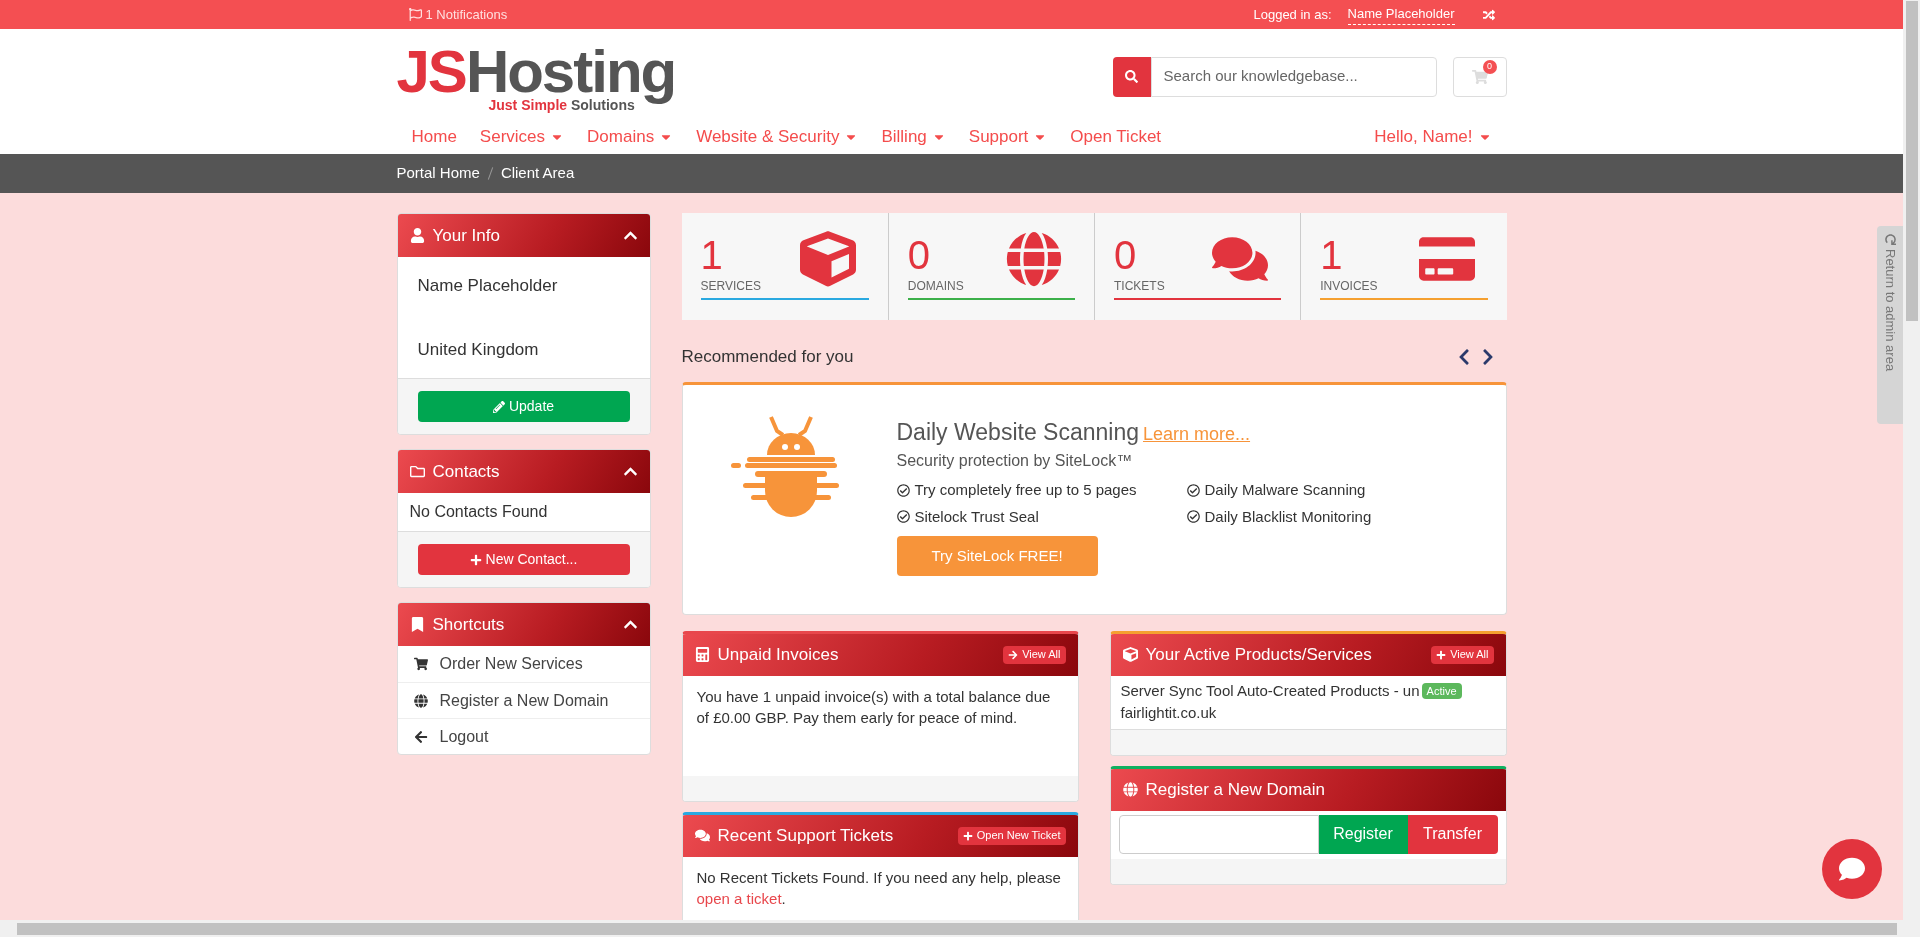  What do you see at coordinates (1235, 789) in the screenshot?
I see `panel-title: Register a New Domain` at bounding box center [1235, 789].